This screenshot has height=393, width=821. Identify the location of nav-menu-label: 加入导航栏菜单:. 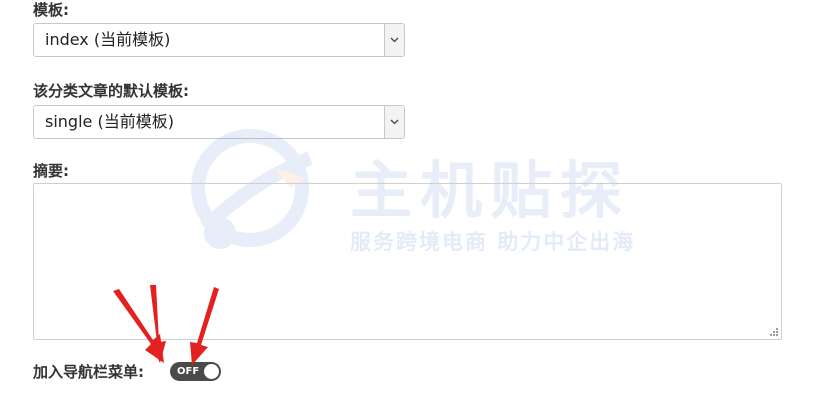
(88, 372).